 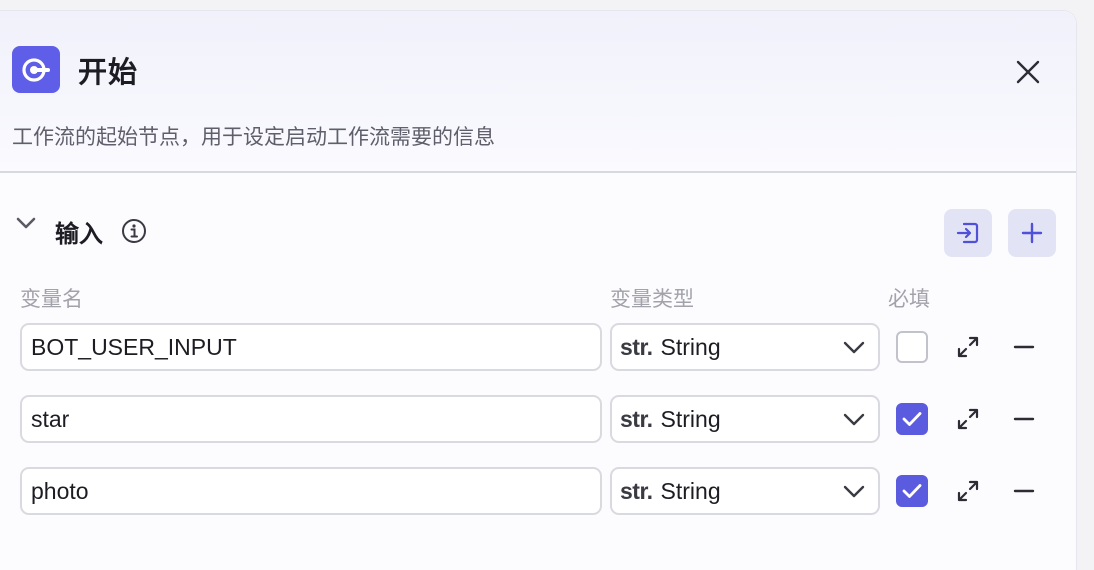 What do you see at coordinates (253, 137) in the screenshot?
I see `node-description: 工作流的起始节点，用于设定启动工作流需要的信息` at bounding box center [253, 137].